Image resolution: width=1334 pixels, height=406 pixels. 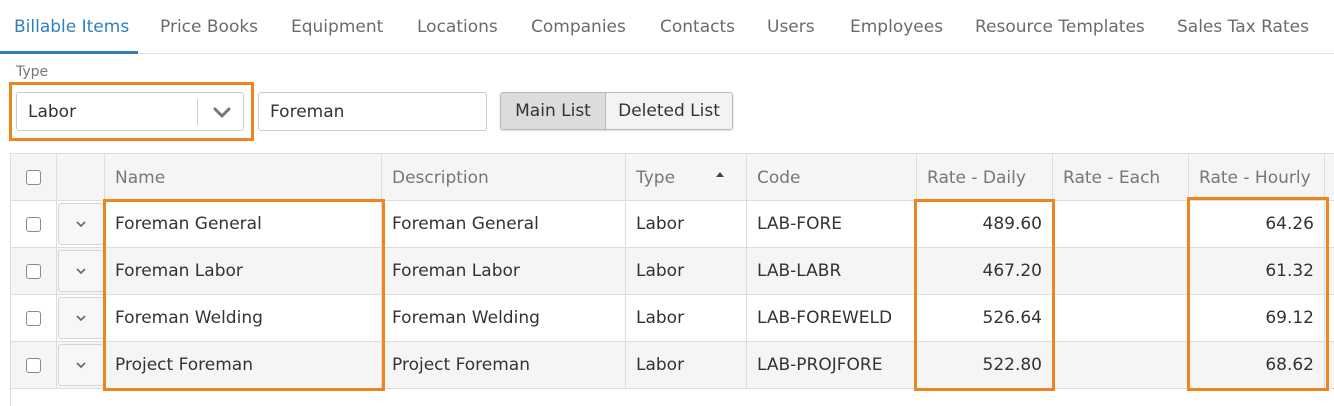 What do you see at coordinates (832, 177) in the screenshot?
I see `column-header-code: Code` at bounding box center [832, 177].